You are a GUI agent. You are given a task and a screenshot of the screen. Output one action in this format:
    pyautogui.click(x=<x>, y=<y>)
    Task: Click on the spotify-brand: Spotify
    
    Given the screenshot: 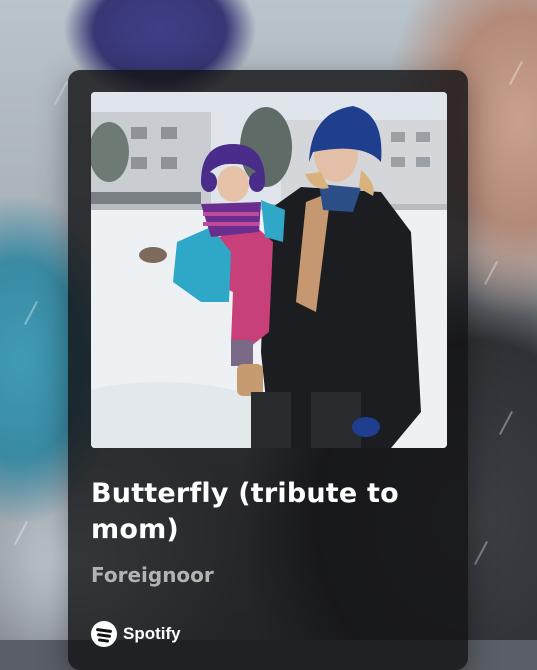 What is the action you would take?
    pyautogui.click(x=136, y=634)
    